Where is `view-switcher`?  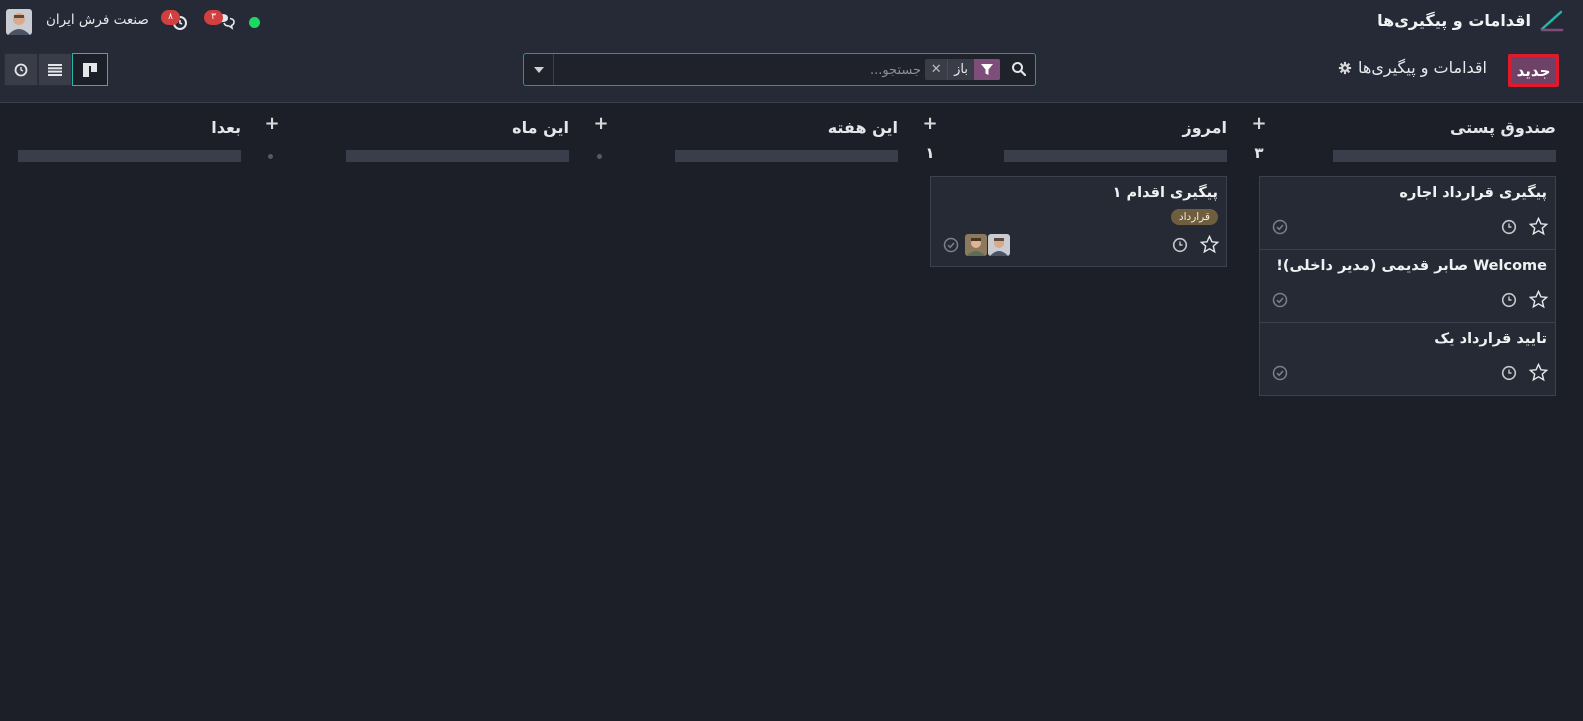 view-switcher is located at coordinates (56, 69).